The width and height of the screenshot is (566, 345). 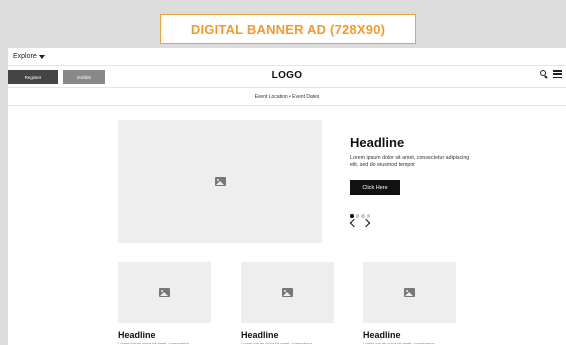 I want to click on carousel-arrows, so click(x=360, y=223).